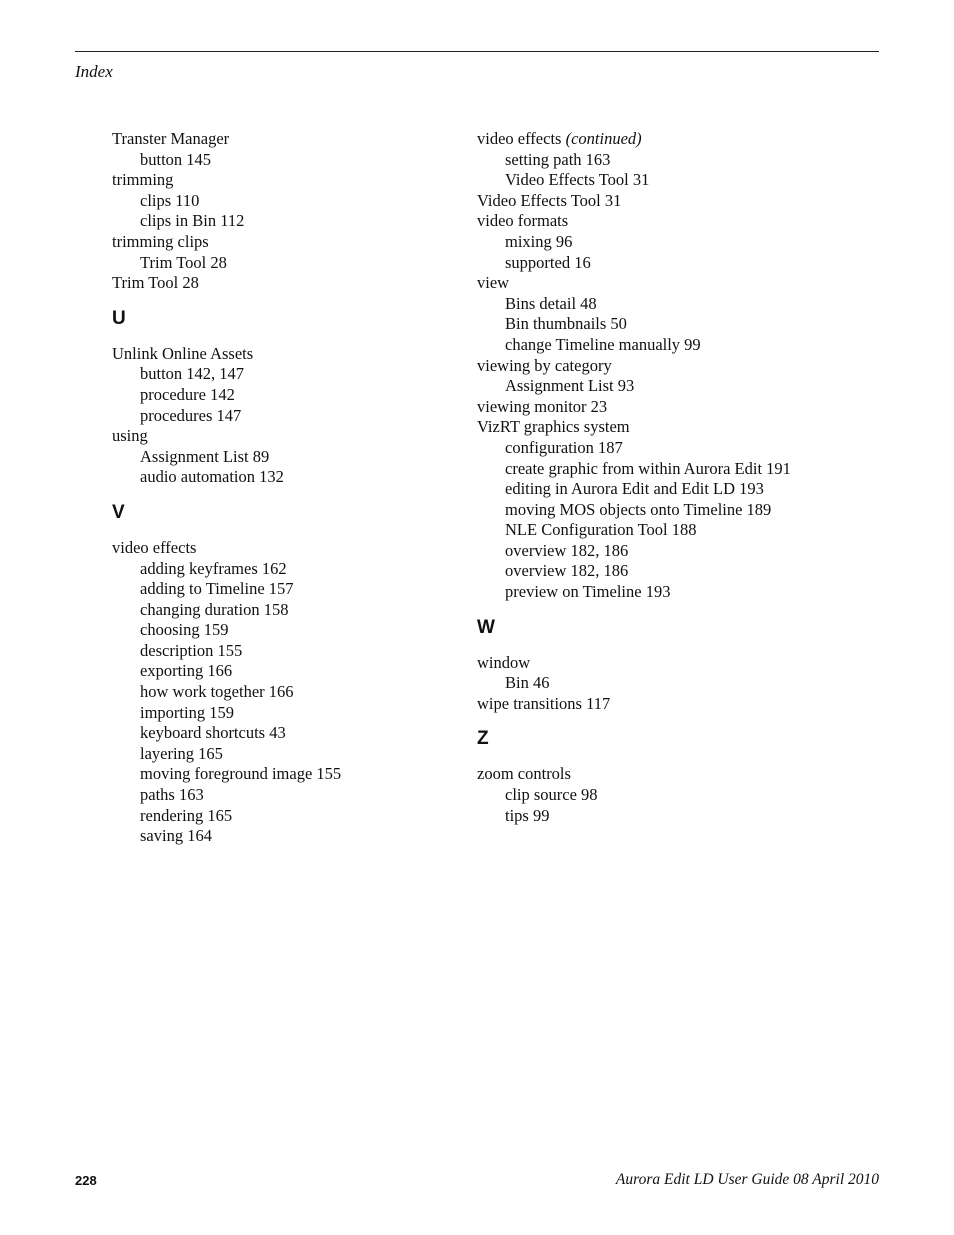 The image size is (954, 1235). What do you see at coordinates (226, 569) in the screenshot?
I see `index-subentry: adding keyframes 162` at bounding box center [226, 569].